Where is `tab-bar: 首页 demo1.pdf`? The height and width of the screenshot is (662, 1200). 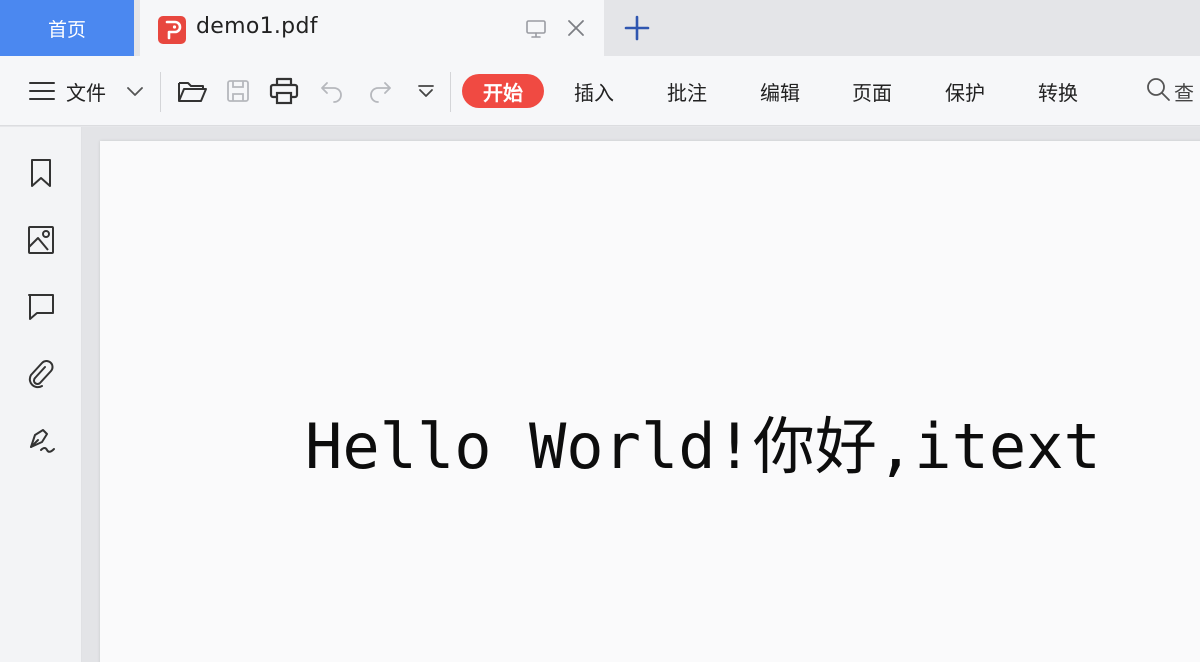 tab-bar: 首页 demo1.pdf is located at coordinates (600, 28).